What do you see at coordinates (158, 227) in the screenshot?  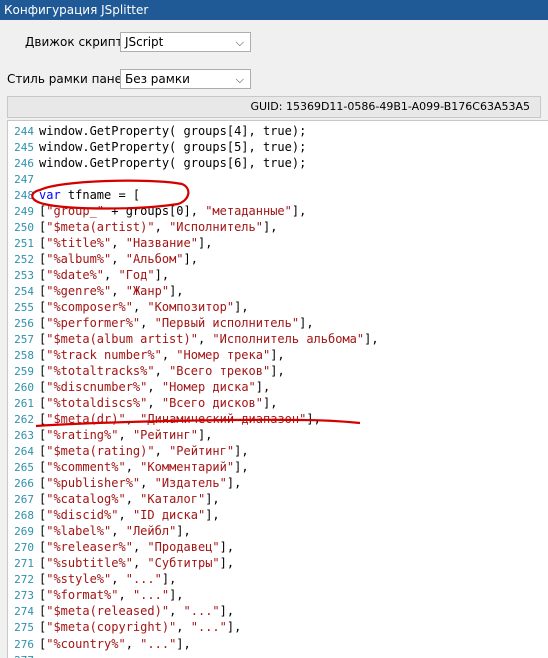 I see `code-text: ["$meta(artist)", "Исполнитель"],` at bounding box center [158, 227].